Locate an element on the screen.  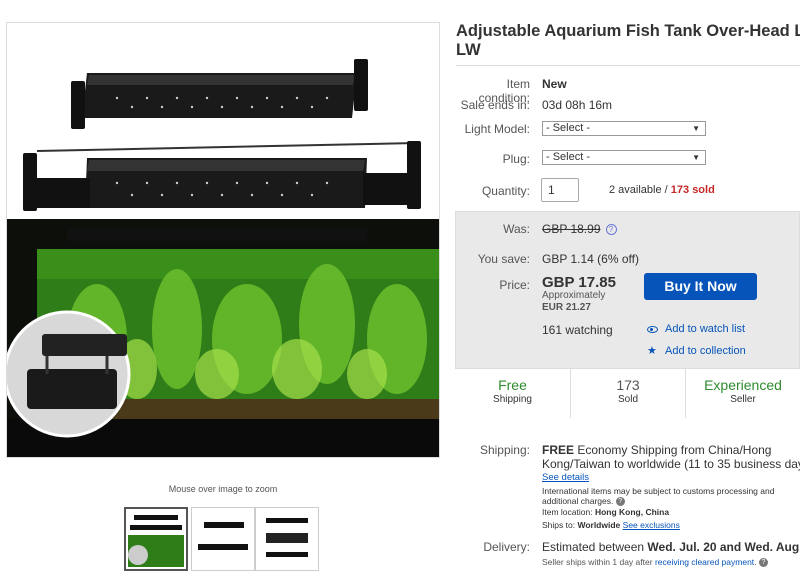
see-exclusions-link: See exclusions is located at coordinates (651, 525).